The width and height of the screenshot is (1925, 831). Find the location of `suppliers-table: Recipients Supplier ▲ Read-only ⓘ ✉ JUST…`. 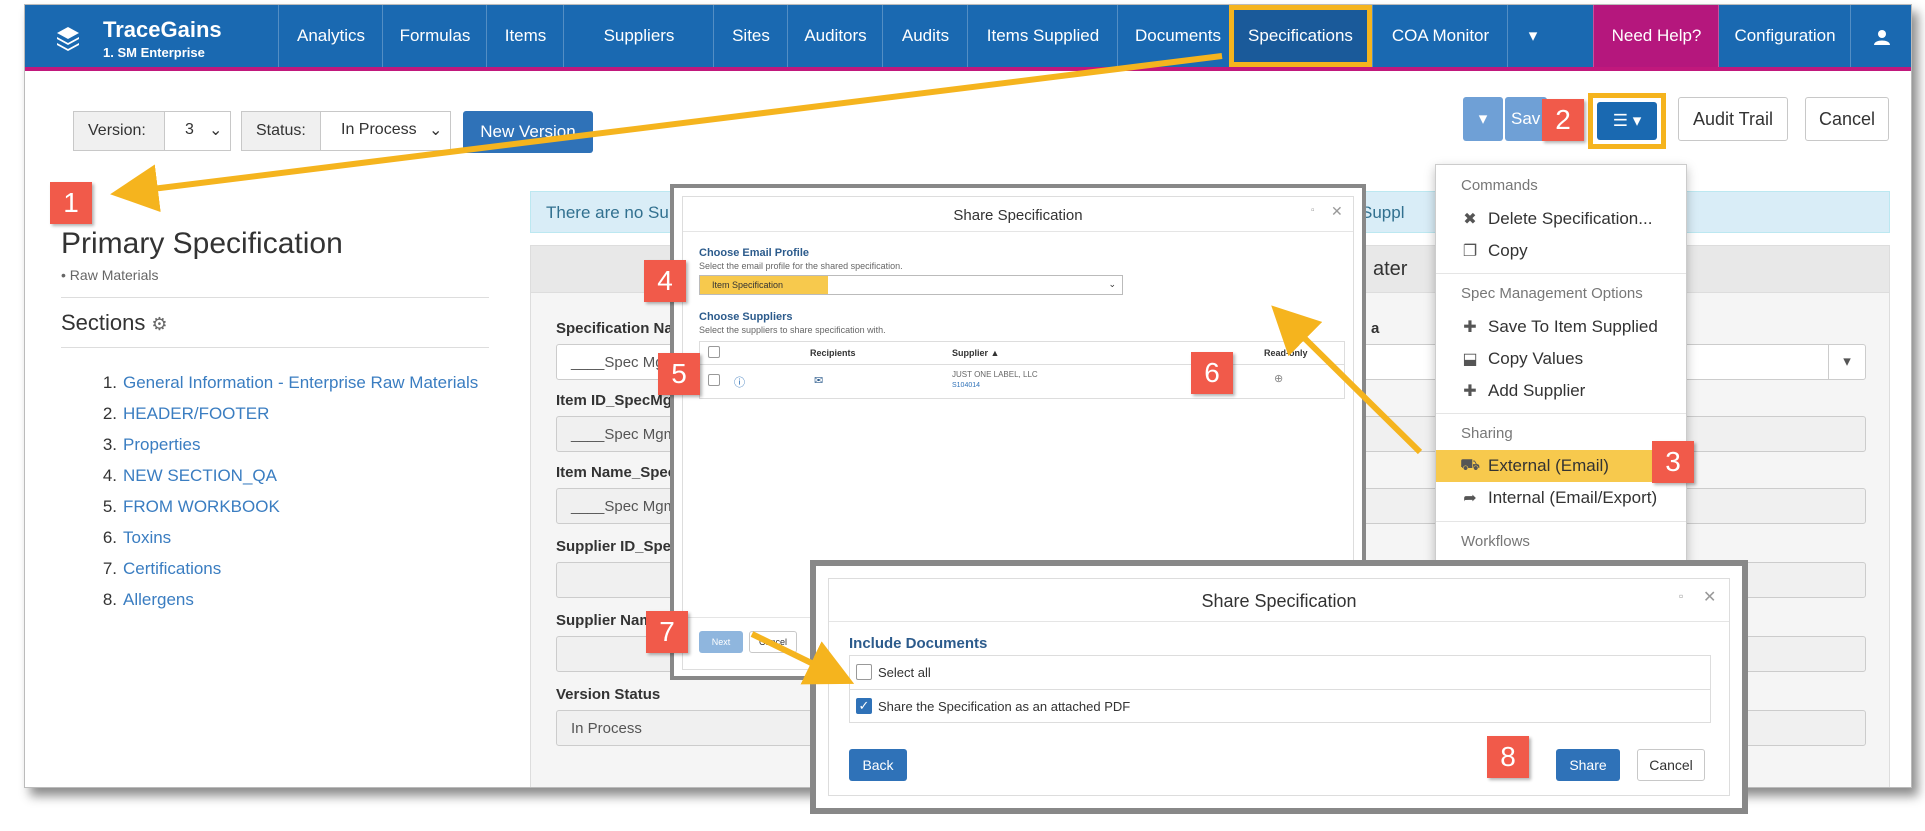

suppliers-table: Recipients Supplier ▲ Read-only ⓘ ✉ JUST… is located at coordinates (1022, 370).